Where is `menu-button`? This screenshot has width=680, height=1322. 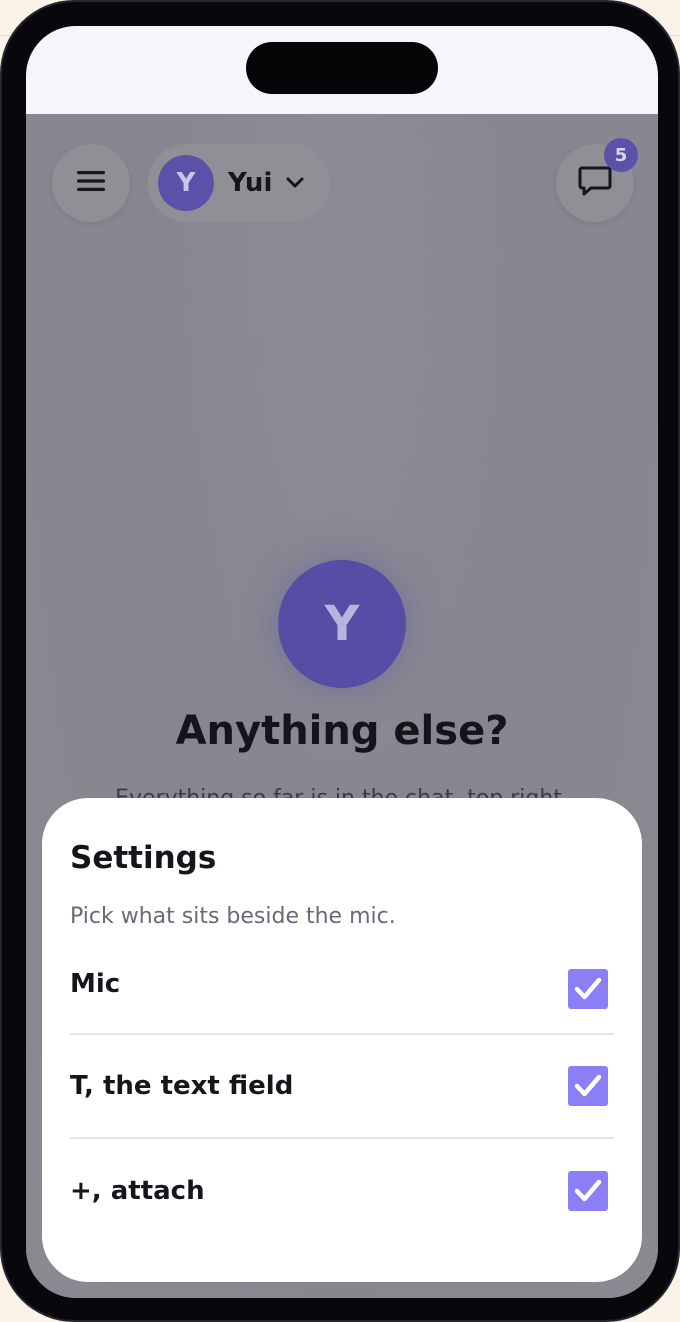 menu-button is located at coordinates (91, 183).